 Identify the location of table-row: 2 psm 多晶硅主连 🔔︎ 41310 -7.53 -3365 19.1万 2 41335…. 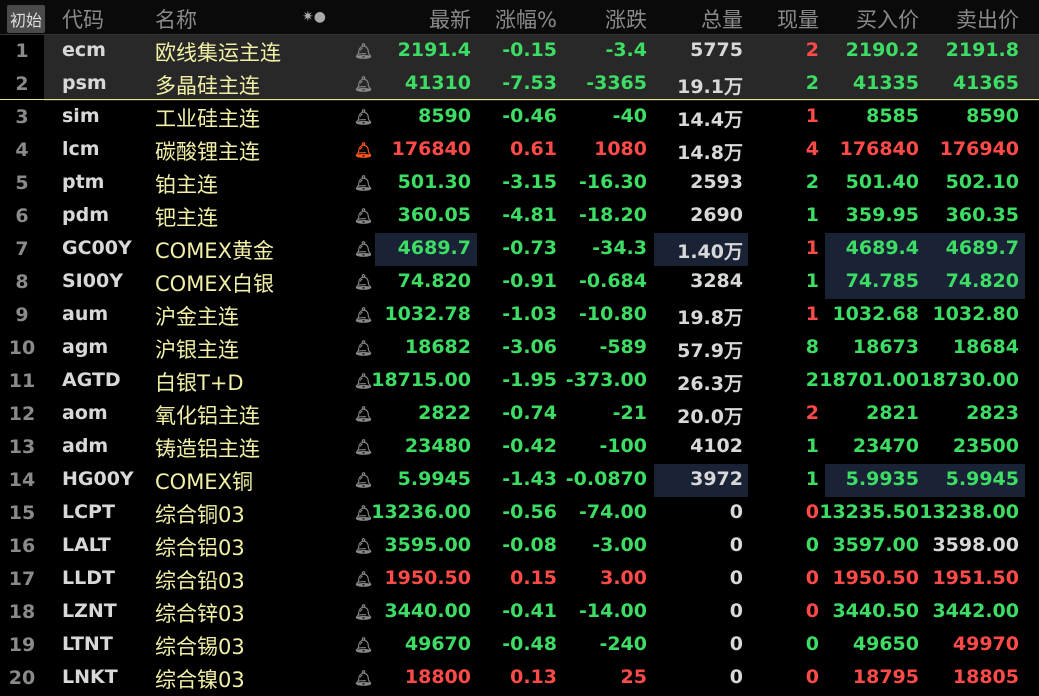
(519, 84).